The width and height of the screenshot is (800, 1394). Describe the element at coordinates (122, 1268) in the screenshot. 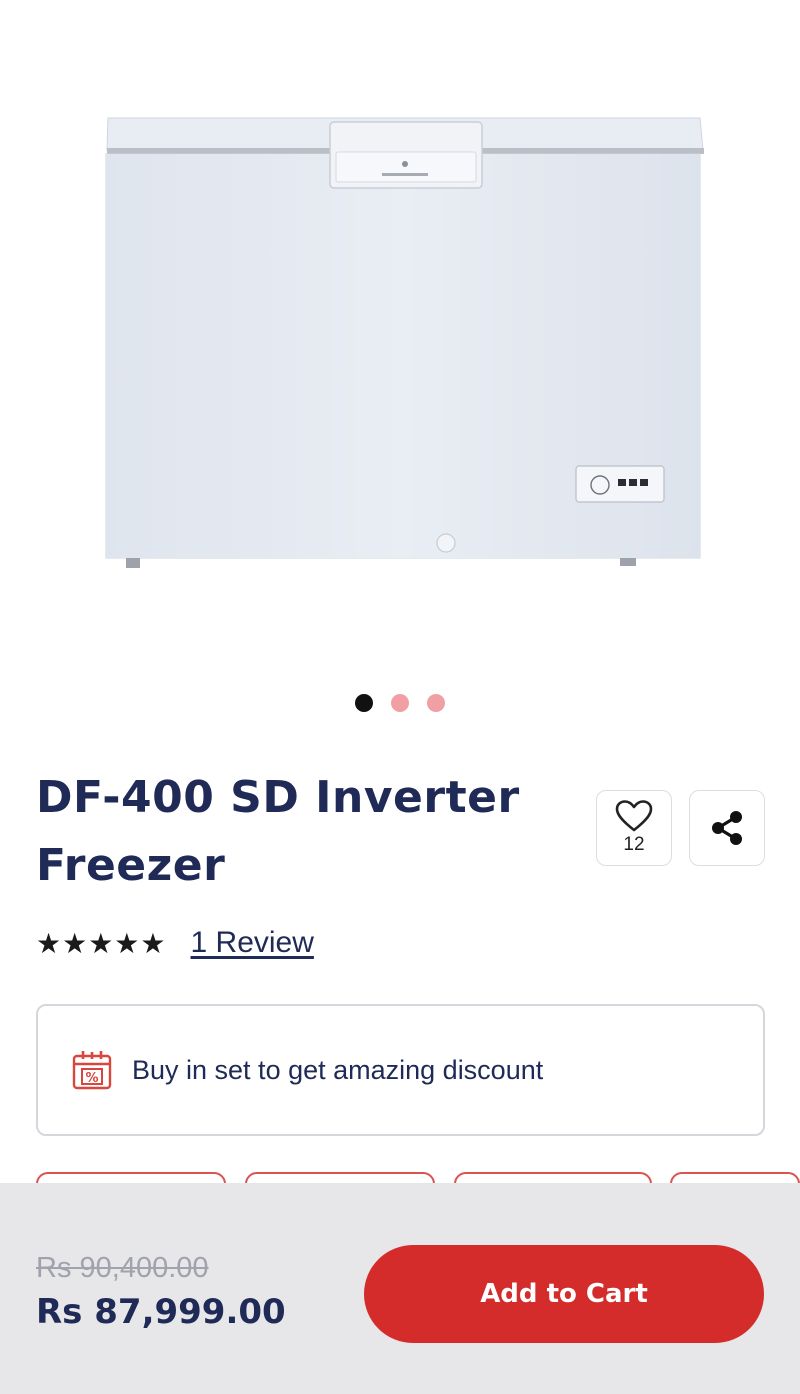

I see `original-price: Rs 90,400.00` at that location.